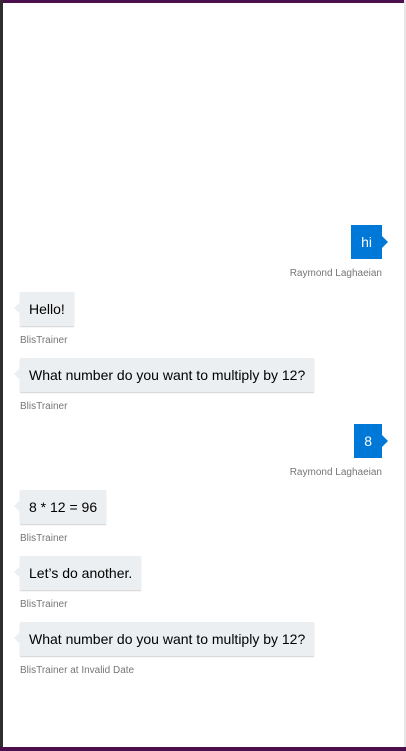 The height and width of the screenshot is (751, 406). What do you see at coordinates (44, 309) in the screenshot?
I see `bot-message-bubble: Hello!` at bounding box center [44, 309].